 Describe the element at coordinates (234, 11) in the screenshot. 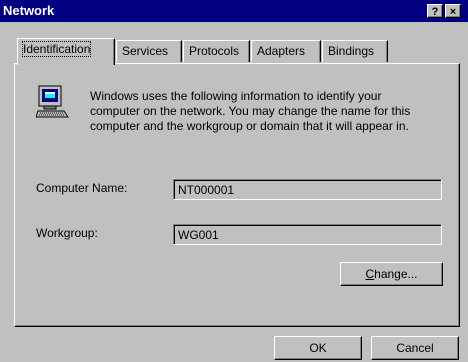

I see `title-bar: Network ? ×` at that location.